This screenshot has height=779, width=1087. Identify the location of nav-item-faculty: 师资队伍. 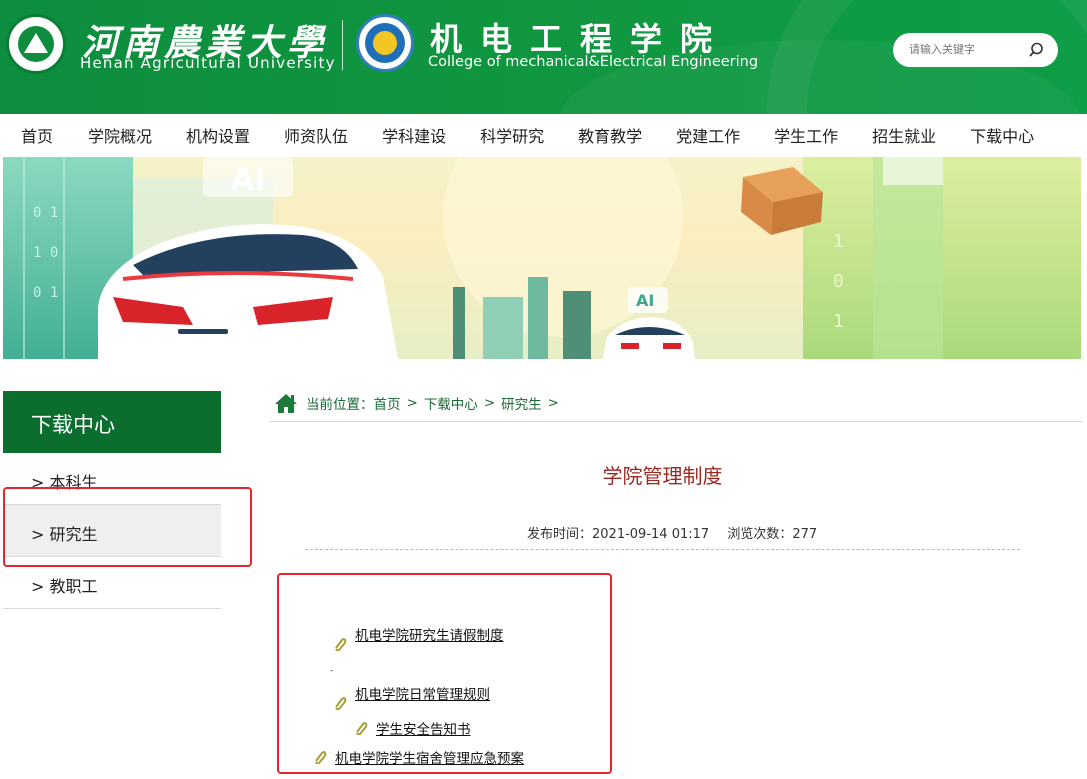
(316, 135).